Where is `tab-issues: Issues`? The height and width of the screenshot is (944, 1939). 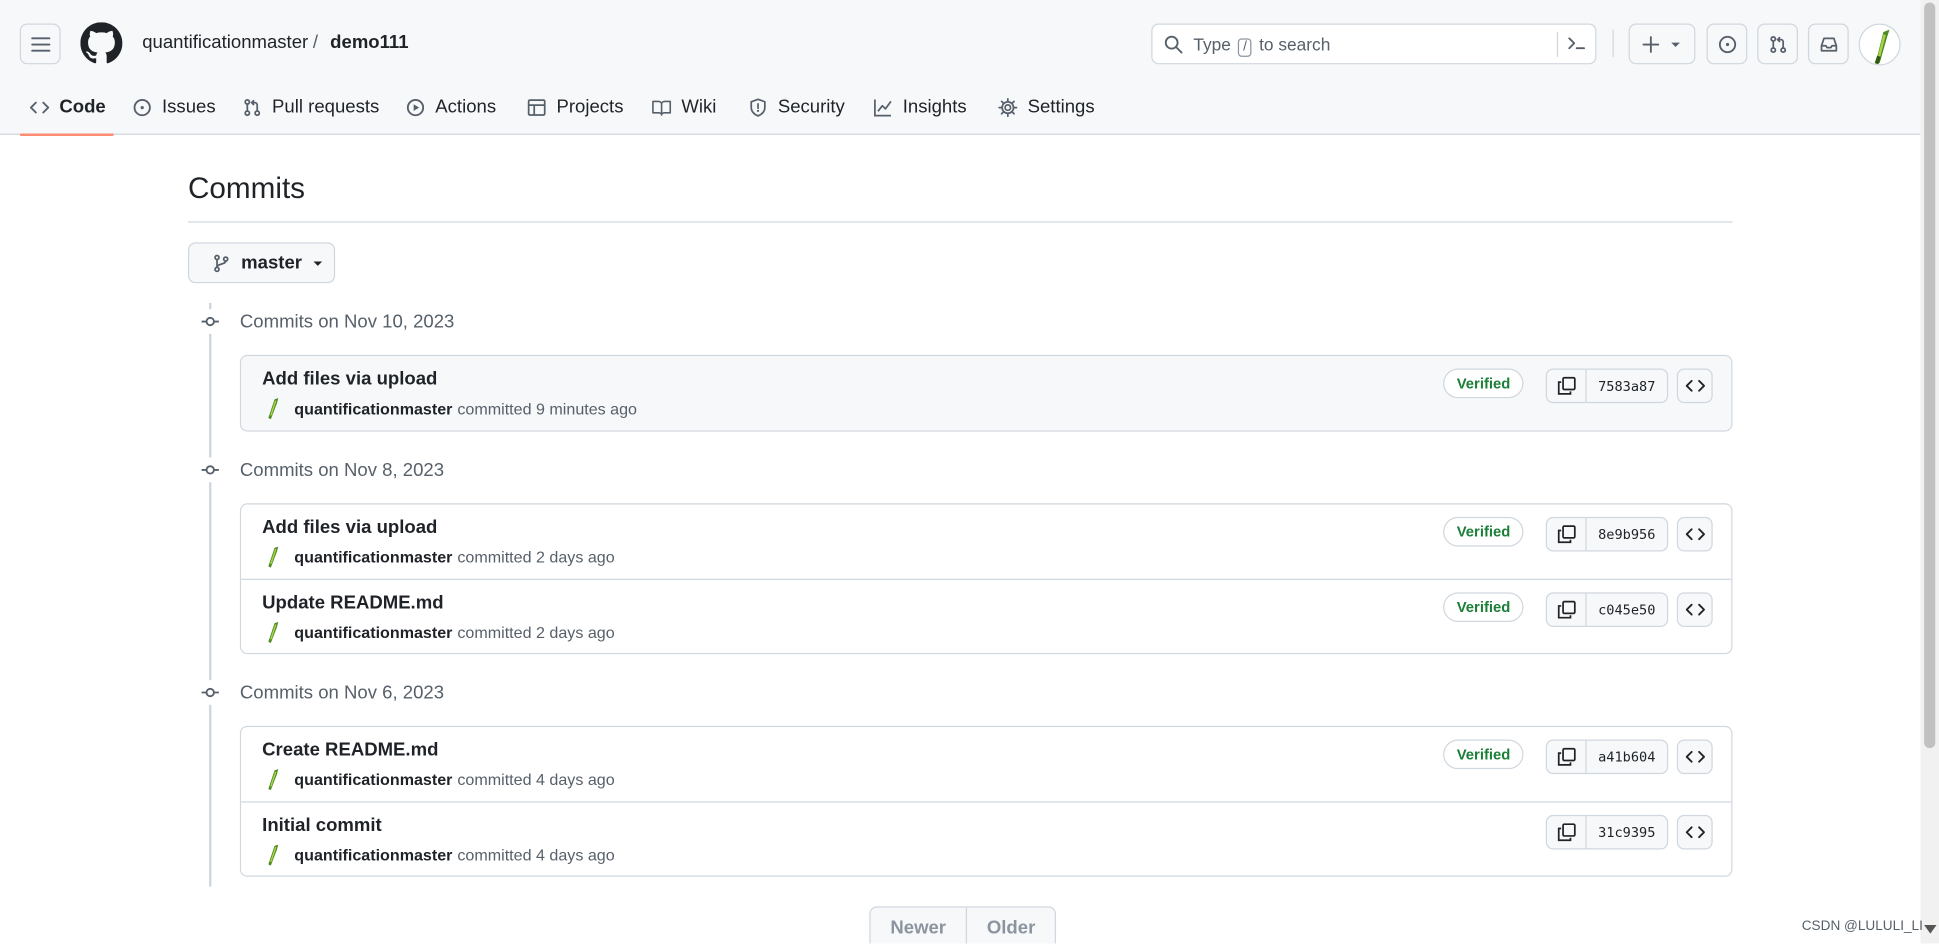
tab-issues: Issues is located at coordinates (174, 107).